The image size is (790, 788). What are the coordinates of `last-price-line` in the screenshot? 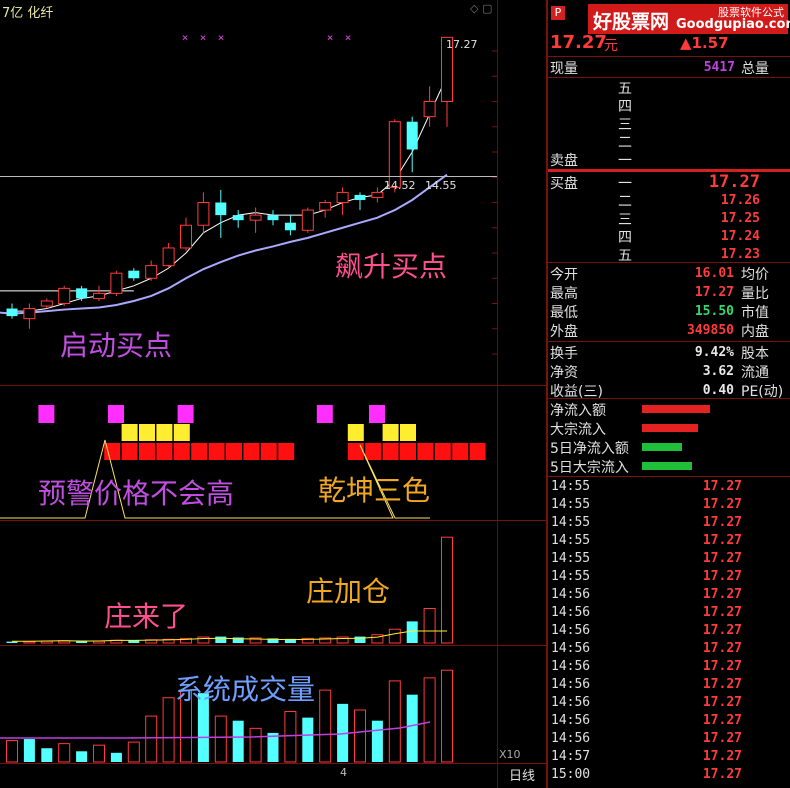 It's located at (248, 177).